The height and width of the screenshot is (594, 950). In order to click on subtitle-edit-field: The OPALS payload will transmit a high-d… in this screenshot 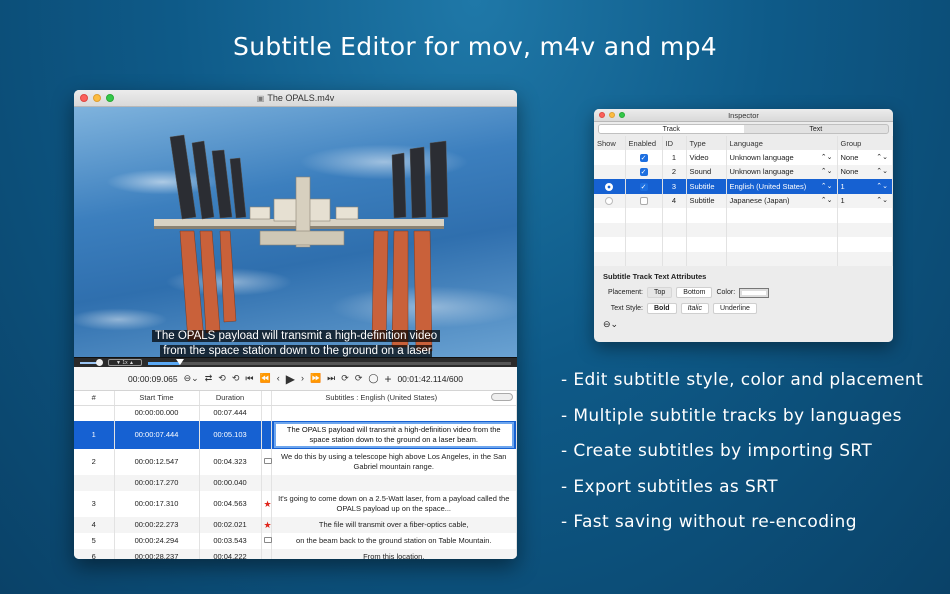, I will do `click(393, 435)`.